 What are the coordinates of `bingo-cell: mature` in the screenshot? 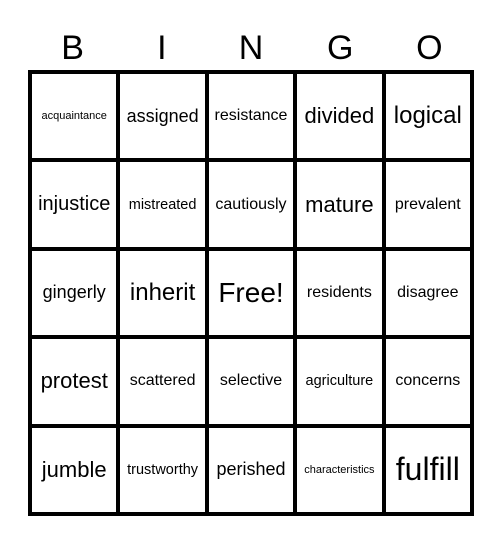 It's located at (339, 204).